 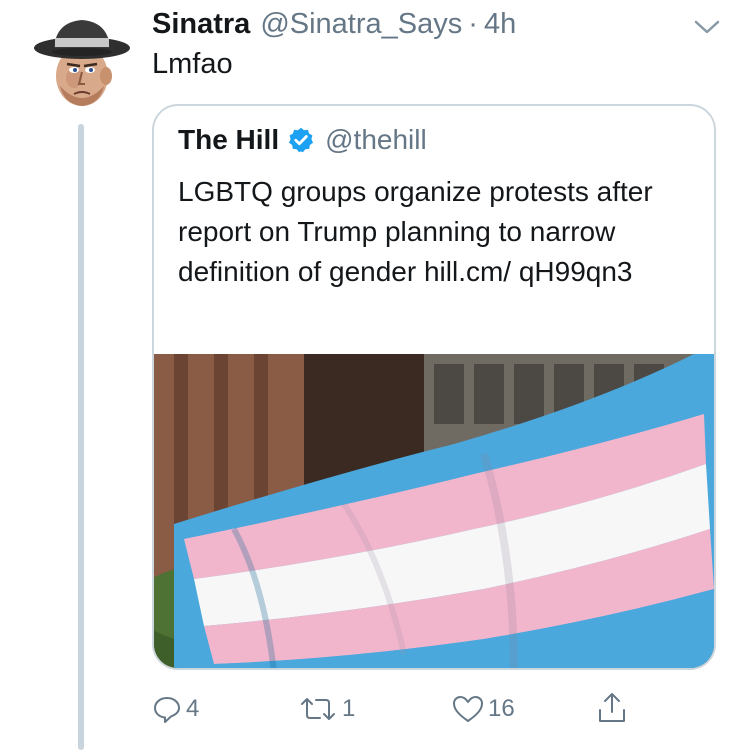 I want to click on reply-button: 4, so click(x=175, y=709).